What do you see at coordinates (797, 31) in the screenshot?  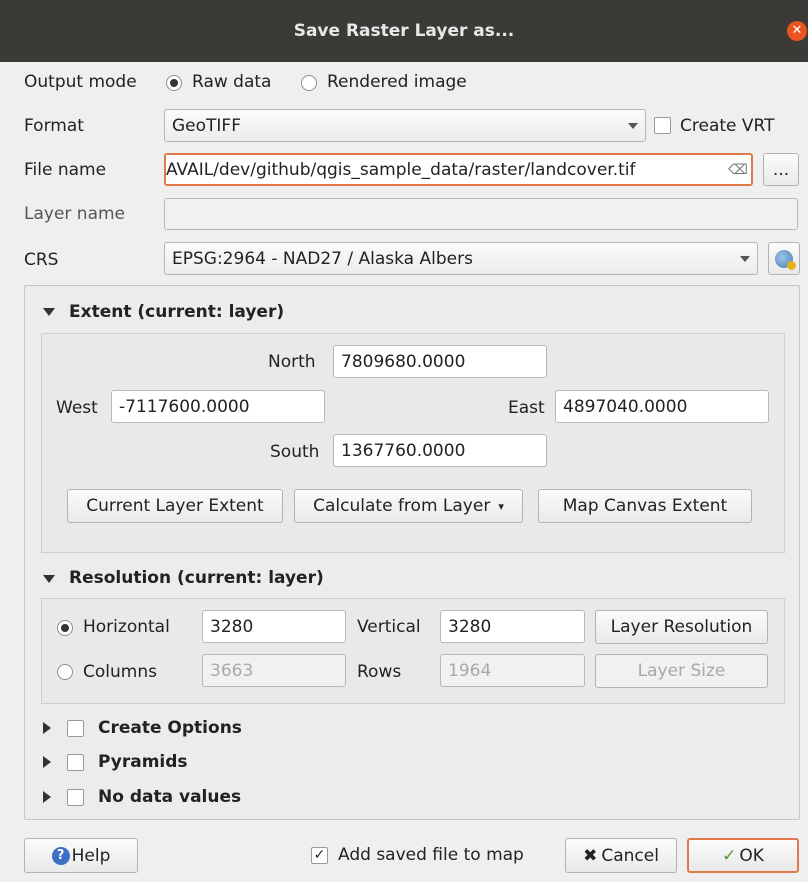 I see `close-icon: ✕` at bounding box center [797, 31].